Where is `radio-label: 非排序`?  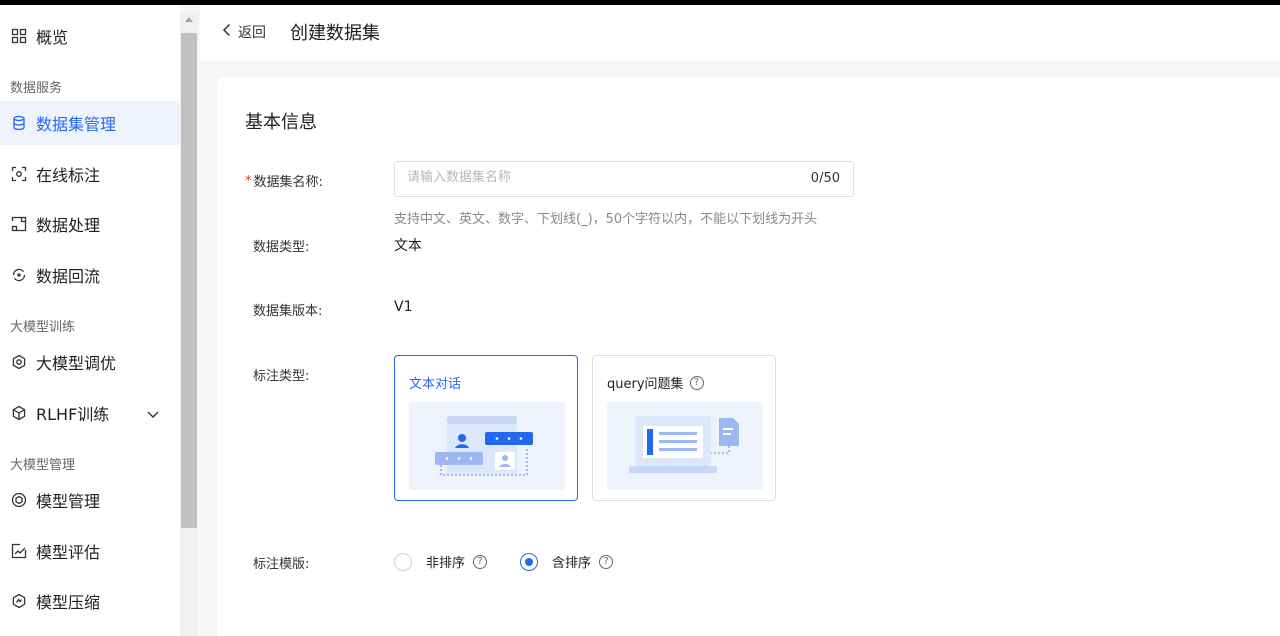 radio-label: 非排序 is located at coordinates (446, 563).